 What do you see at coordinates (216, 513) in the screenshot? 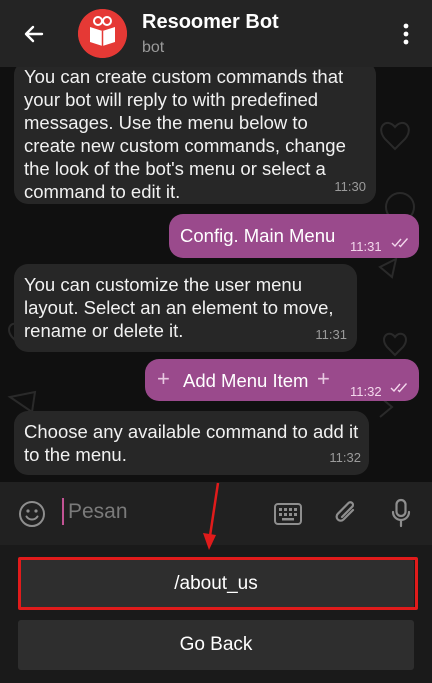
I see `message-input-bar` at bounding box center [216, 513].